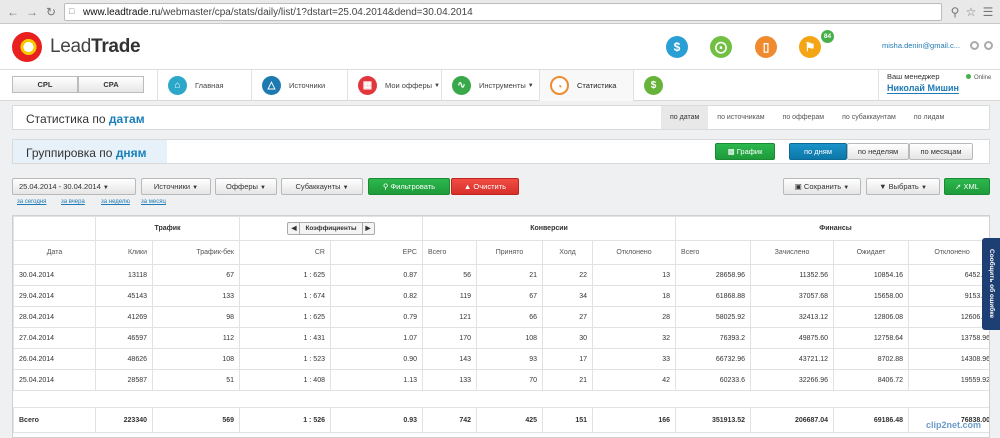 This screenshot has width=1000, height=438. I want to click on tab-by-leads: по лидам, so click(929, 117).